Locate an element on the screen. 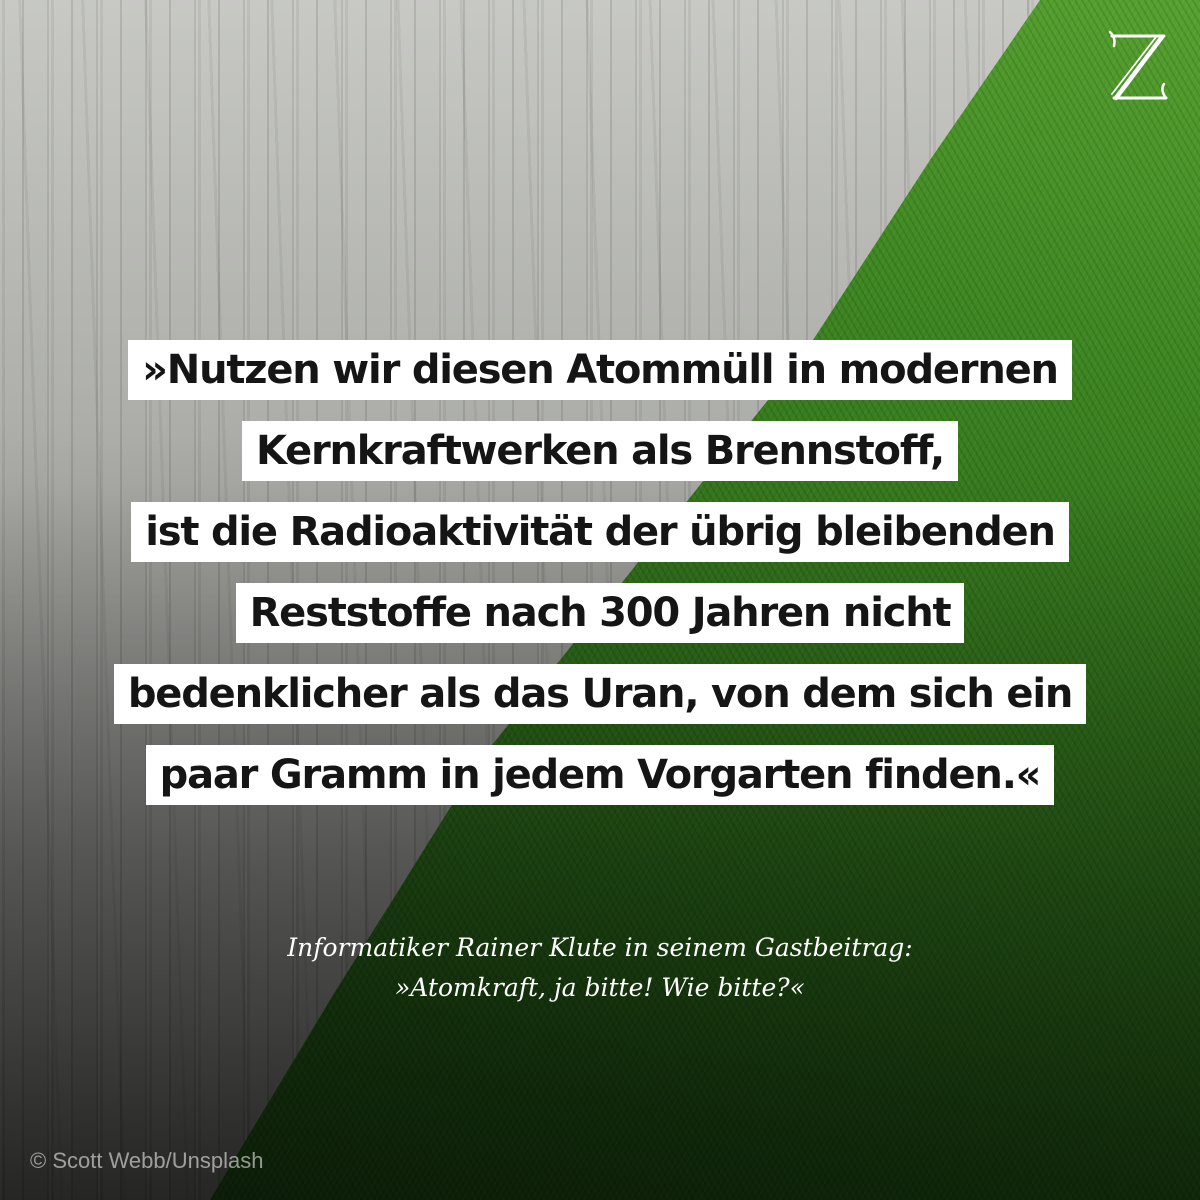 The image size is (1200, 1200). photo-credit: © Scott Webb/Unsplash is located at coordinates (147, 1160).